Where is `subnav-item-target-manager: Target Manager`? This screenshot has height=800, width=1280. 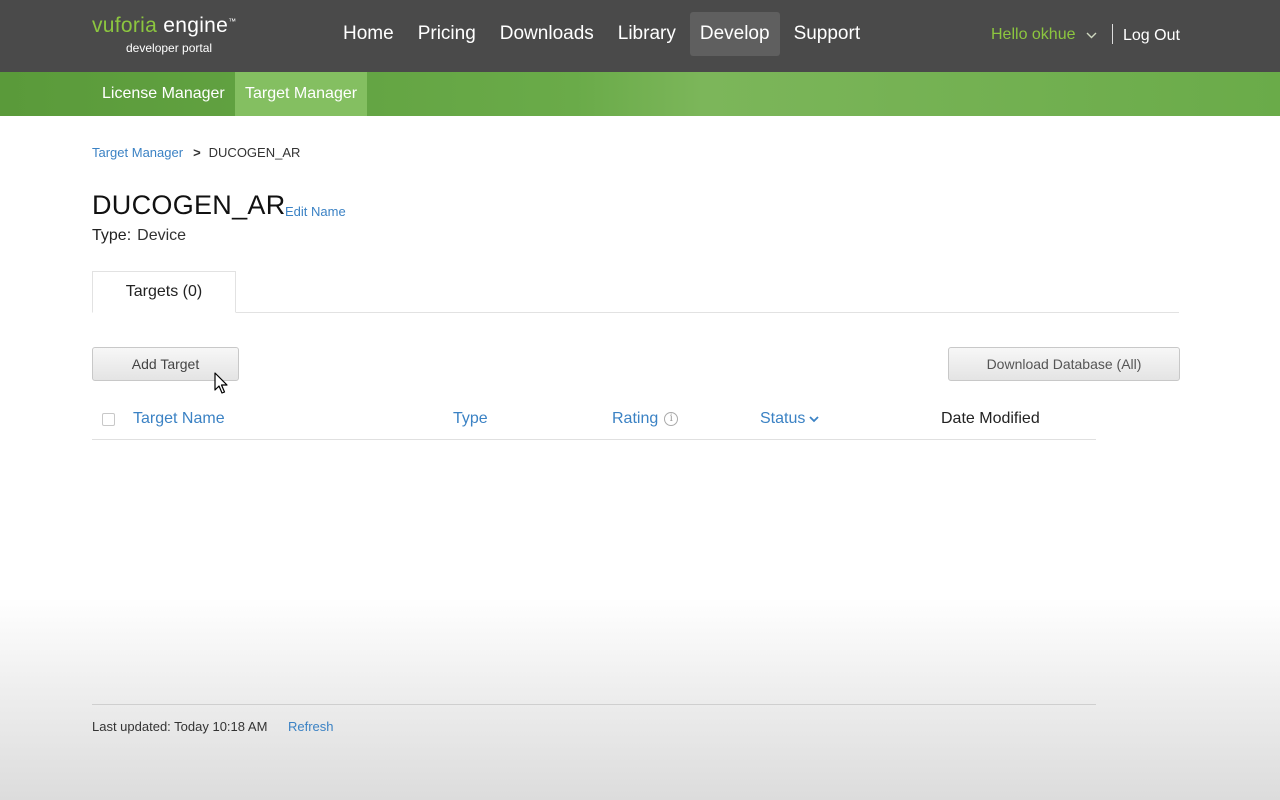 subnav-item-target-manager: Target Manager is located at coordinates (301, 94).